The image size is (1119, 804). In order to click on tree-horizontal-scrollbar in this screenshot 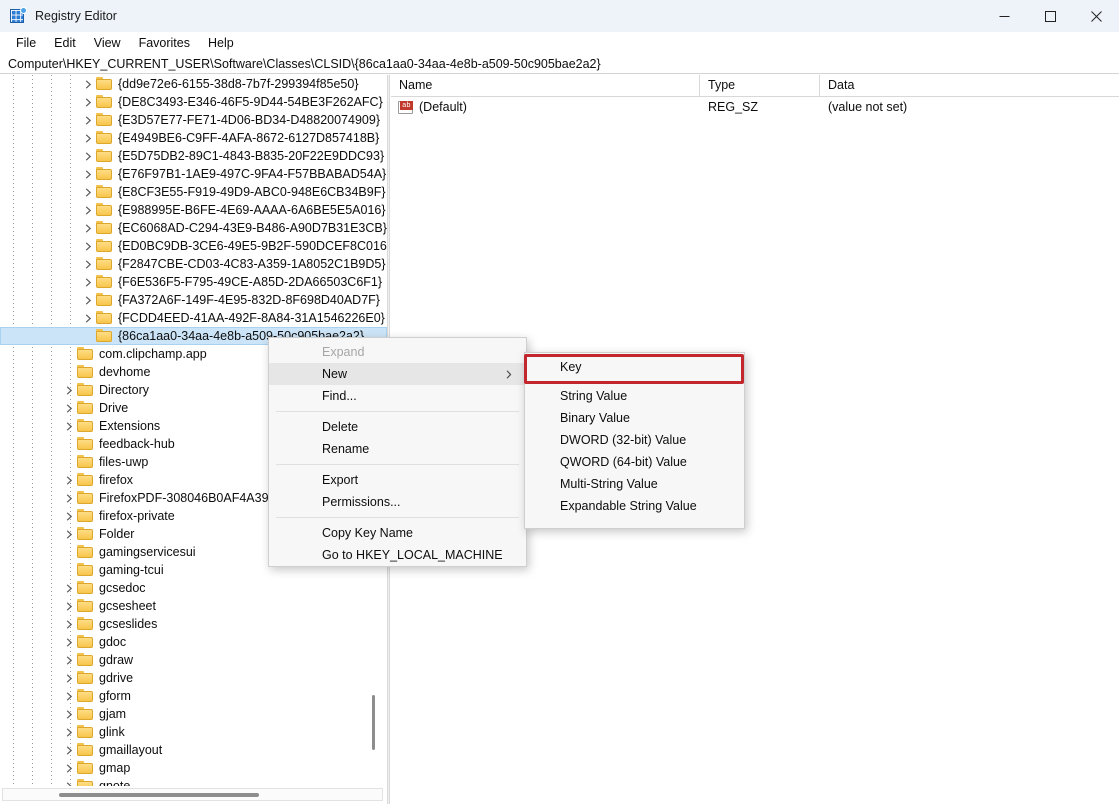, I will do `click(192, 794)`.